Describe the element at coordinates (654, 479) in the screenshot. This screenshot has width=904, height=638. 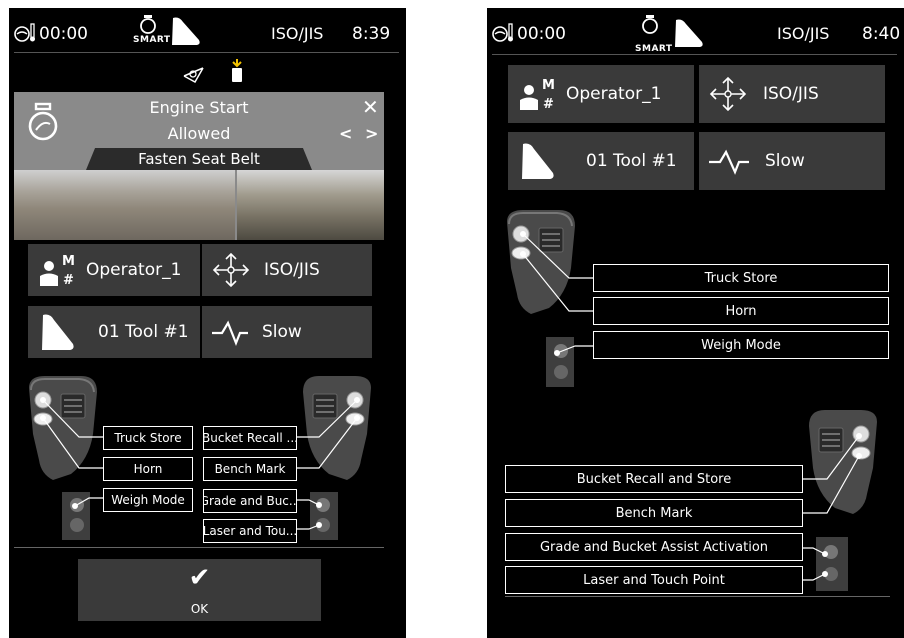
I see `callout-bucket-recall: Bucket Recall and Store` at that location.